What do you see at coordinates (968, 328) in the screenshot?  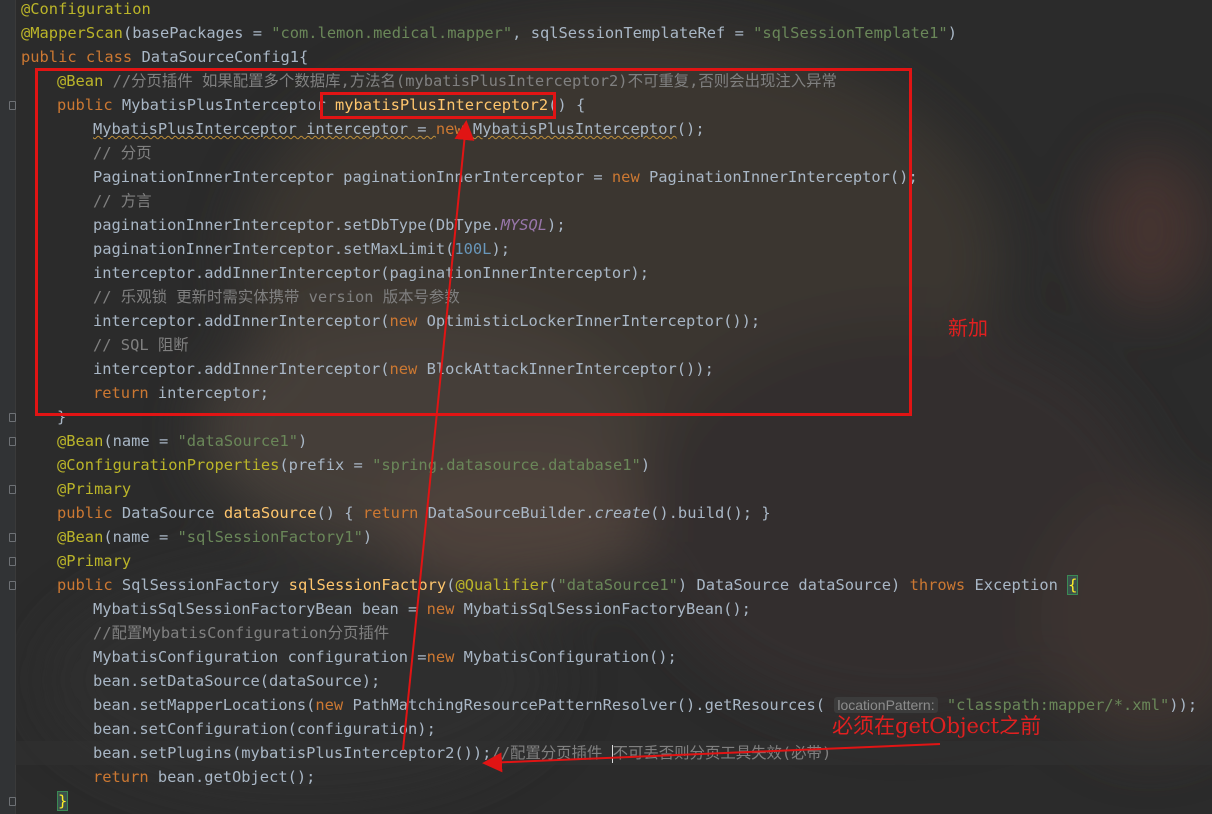 I see `new-label: 新加` at bounding box center [968, 328].